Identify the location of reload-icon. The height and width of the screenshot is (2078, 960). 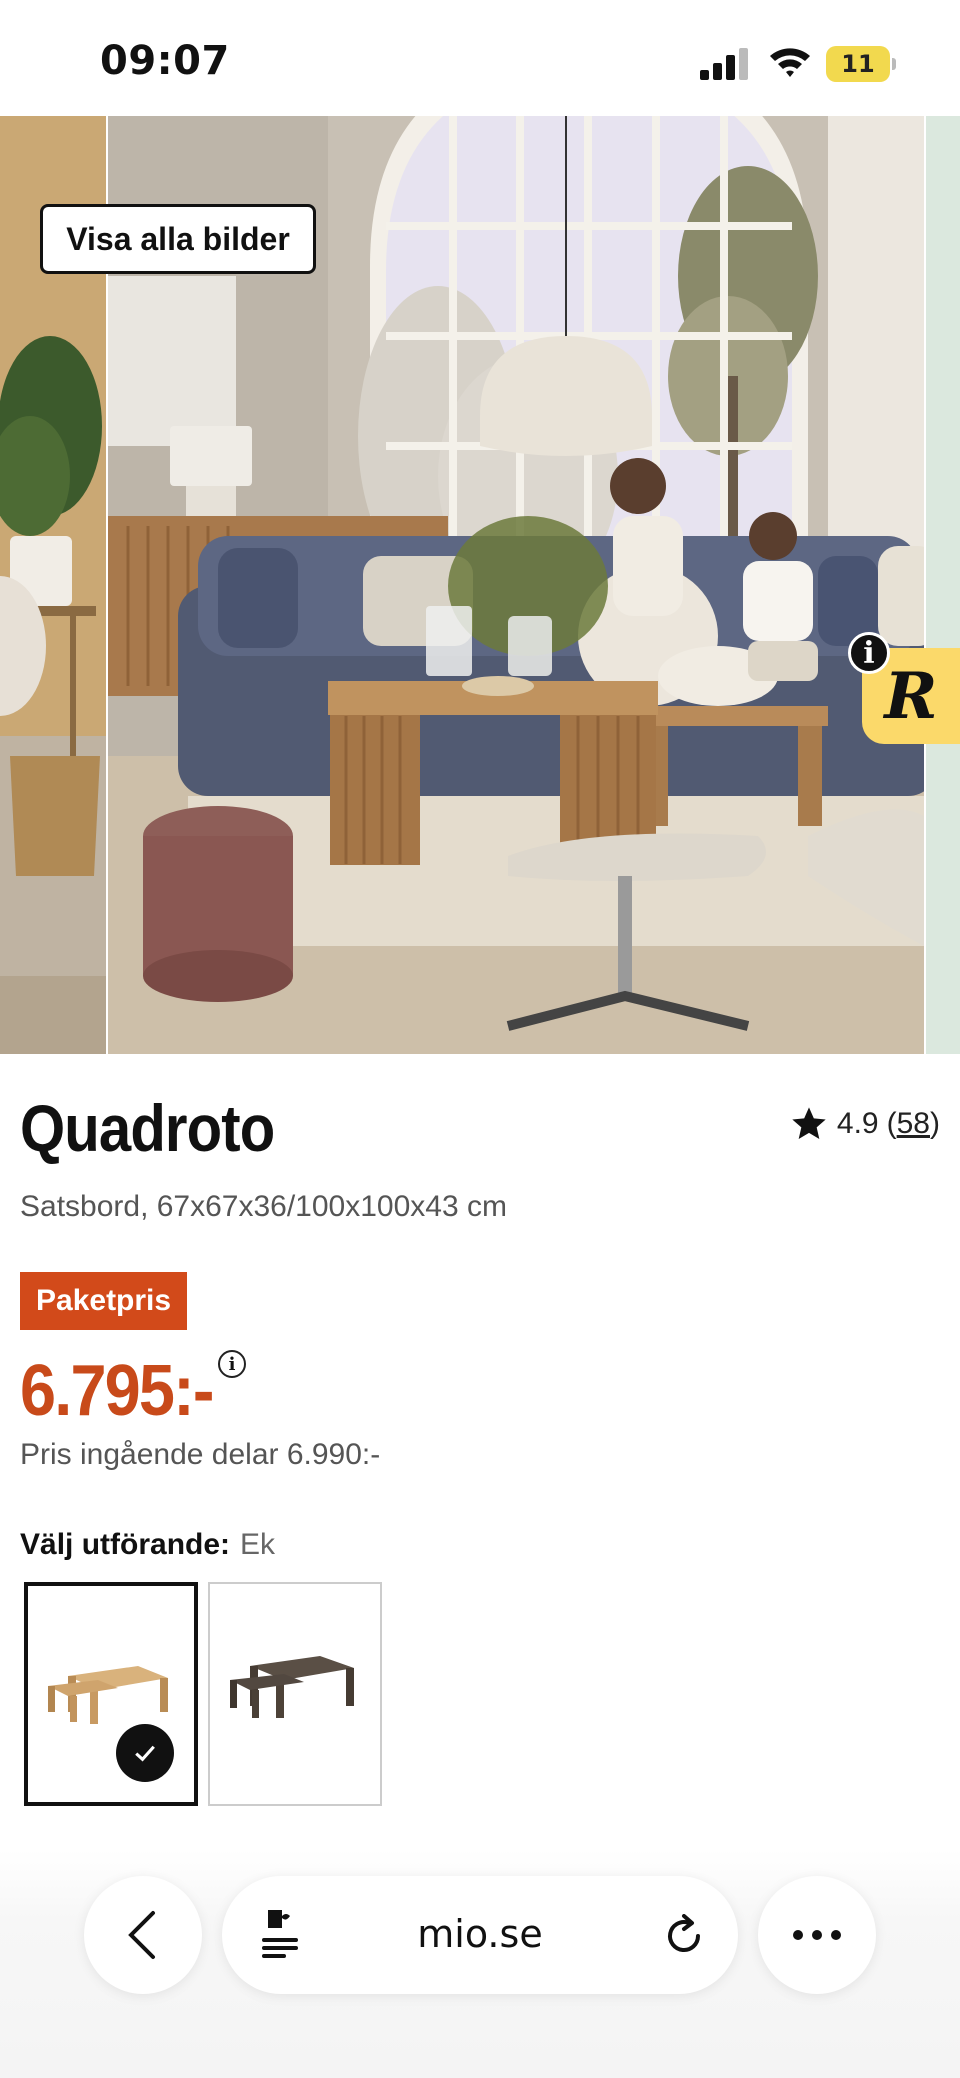
(684, 1936).